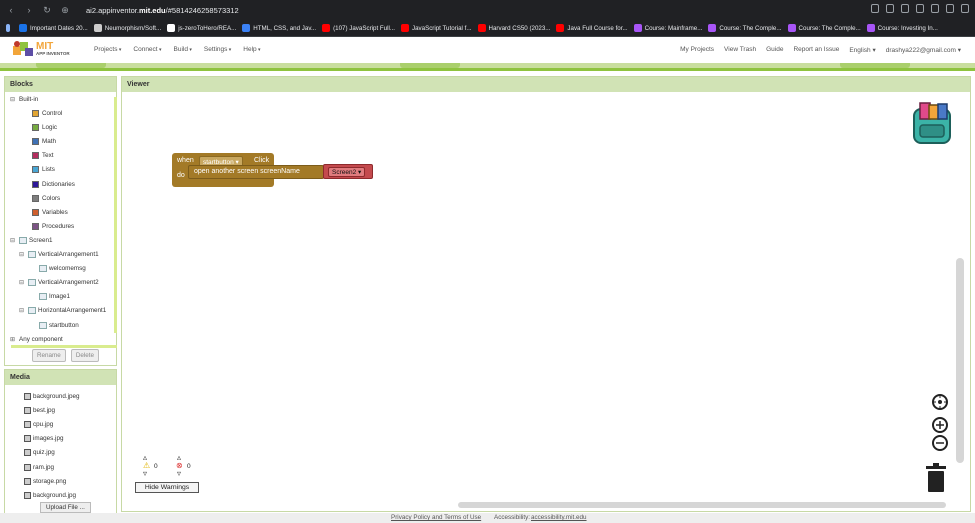  I want to click on media-file-item: quiz.jpg, so click(39, 453).